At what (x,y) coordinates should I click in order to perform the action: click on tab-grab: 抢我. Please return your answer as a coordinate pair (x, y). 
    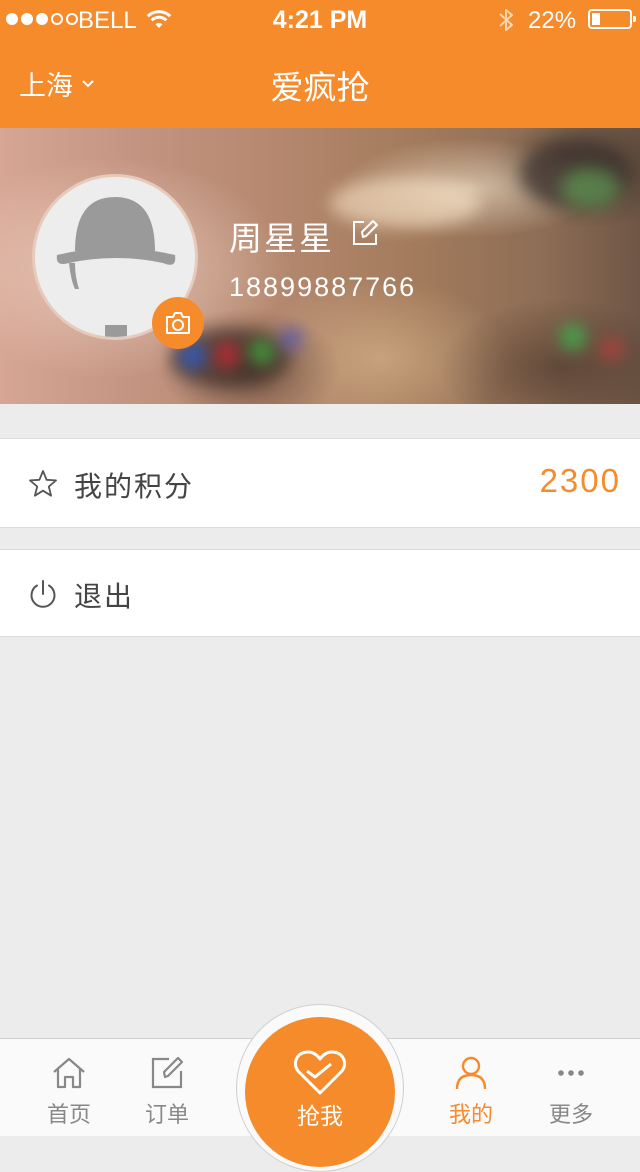
    Looking at the image, I should click on (320, 1092).